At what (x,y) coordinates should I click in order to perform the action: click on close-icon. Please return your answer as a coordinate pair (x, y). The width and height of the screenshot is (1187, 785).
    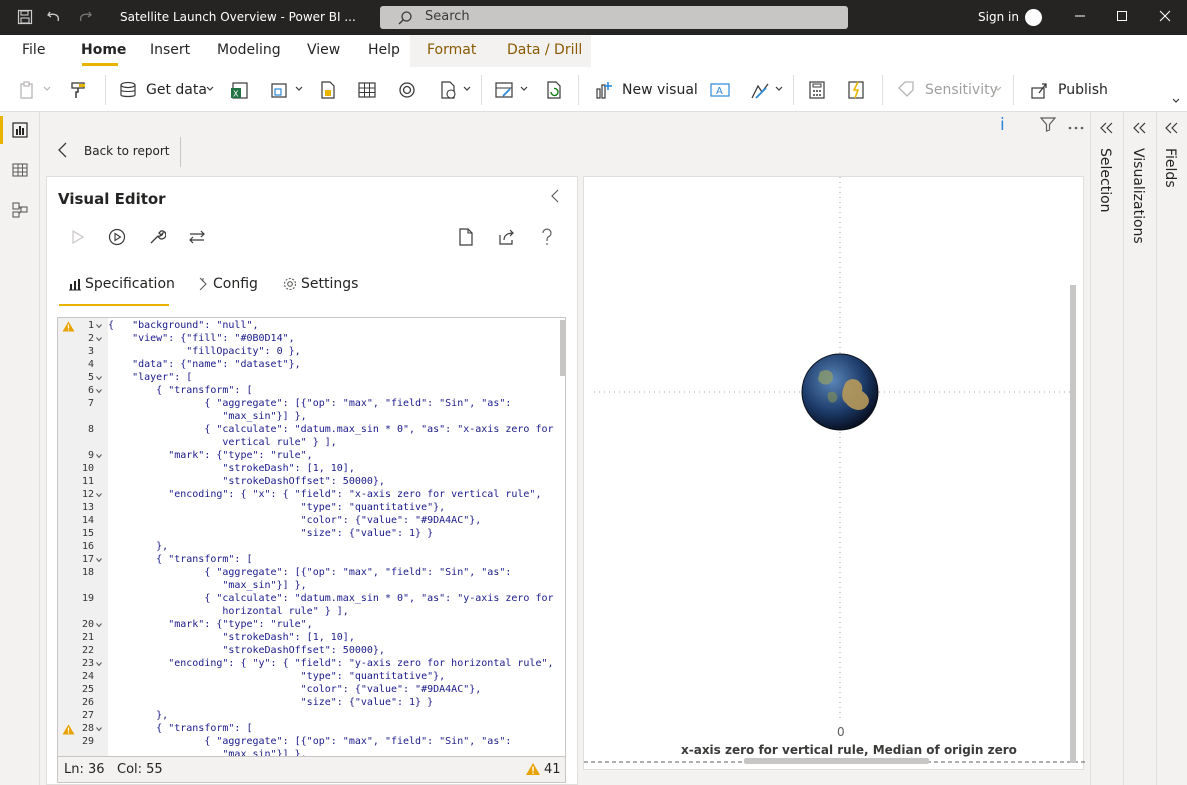
    Looking at the image, I should click on (1165, 18).